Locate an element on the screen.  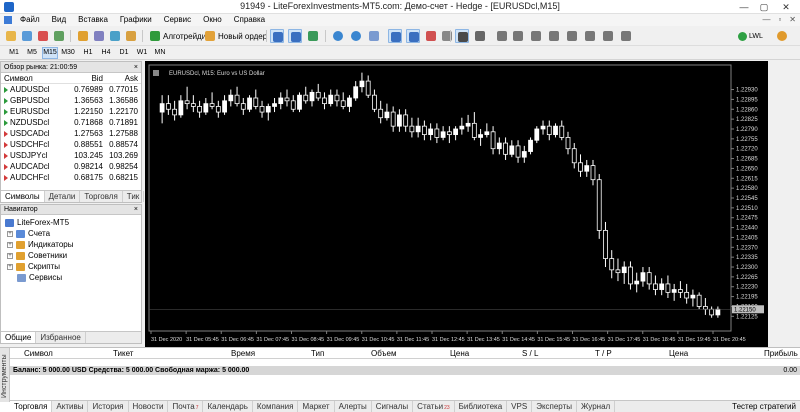
tf-m1: M1 is located at coordinates (14, 53).